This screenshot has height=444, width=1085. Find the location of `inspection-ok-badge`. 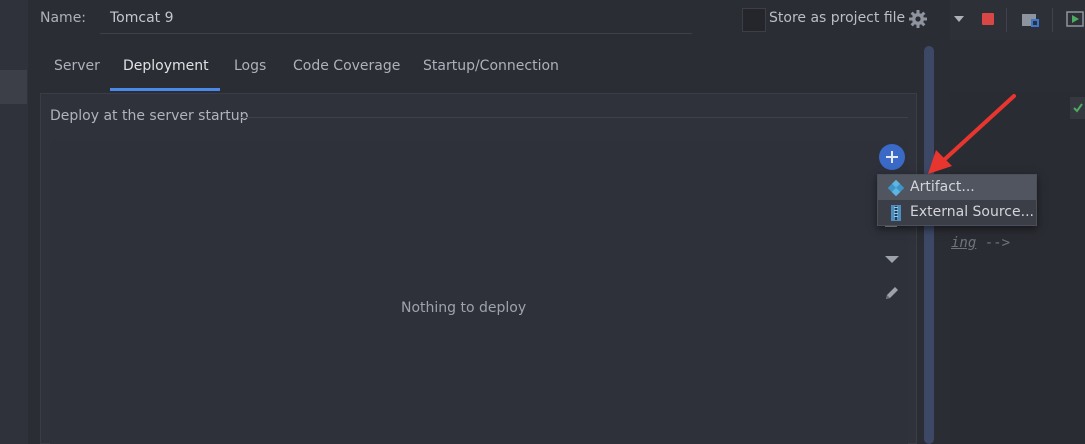

inspection-ok-badge is located at coordinates (1077, 108).